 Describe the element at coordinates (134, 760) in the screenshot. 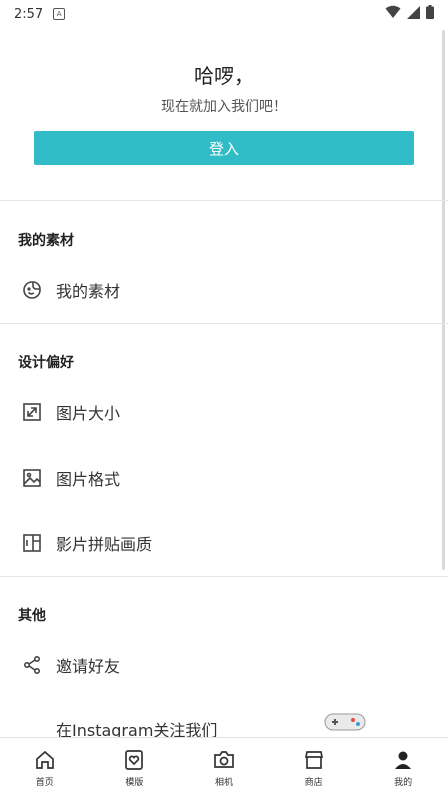

I see `template-icon` at that location.